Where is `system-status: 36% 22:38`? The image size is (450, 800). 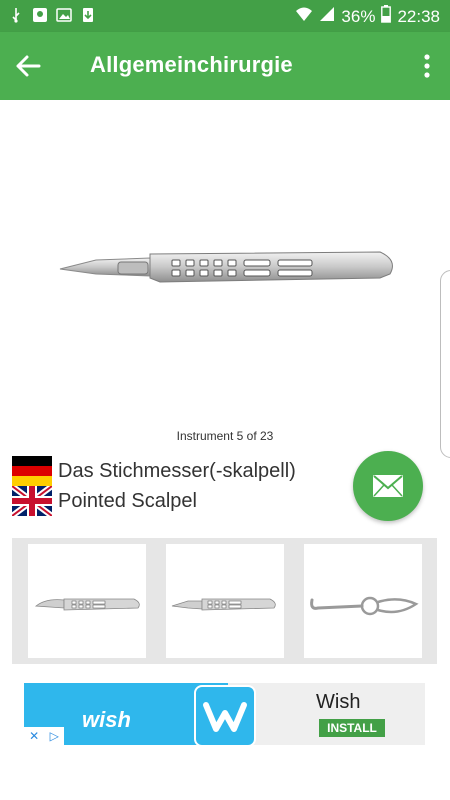 system-status: 36% 22:38 is located at coordinates (367, 16).